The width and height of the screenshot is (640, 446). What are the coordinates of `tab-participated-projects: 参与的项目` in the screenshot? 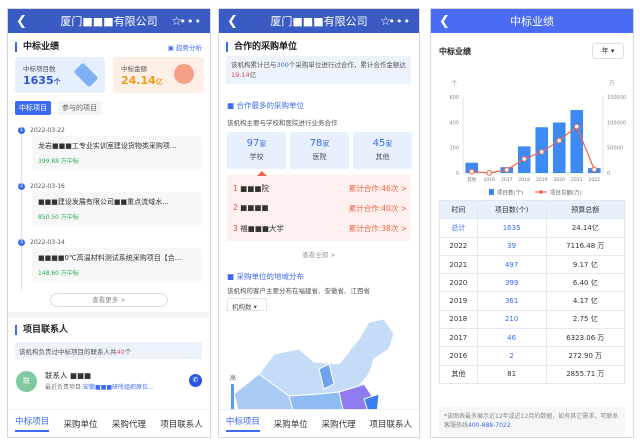 It's located at (79, 108).